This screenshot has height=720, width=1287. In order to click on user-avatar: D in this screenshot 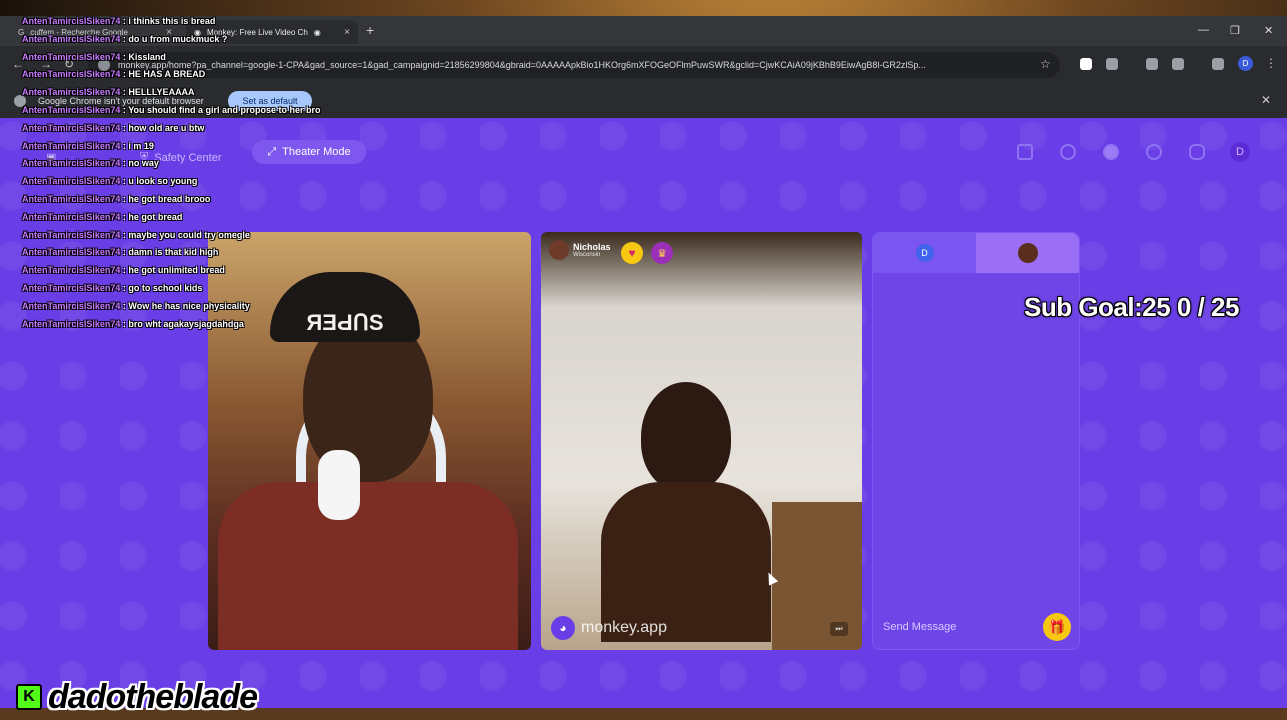, I will do `click(1240, 152)`.